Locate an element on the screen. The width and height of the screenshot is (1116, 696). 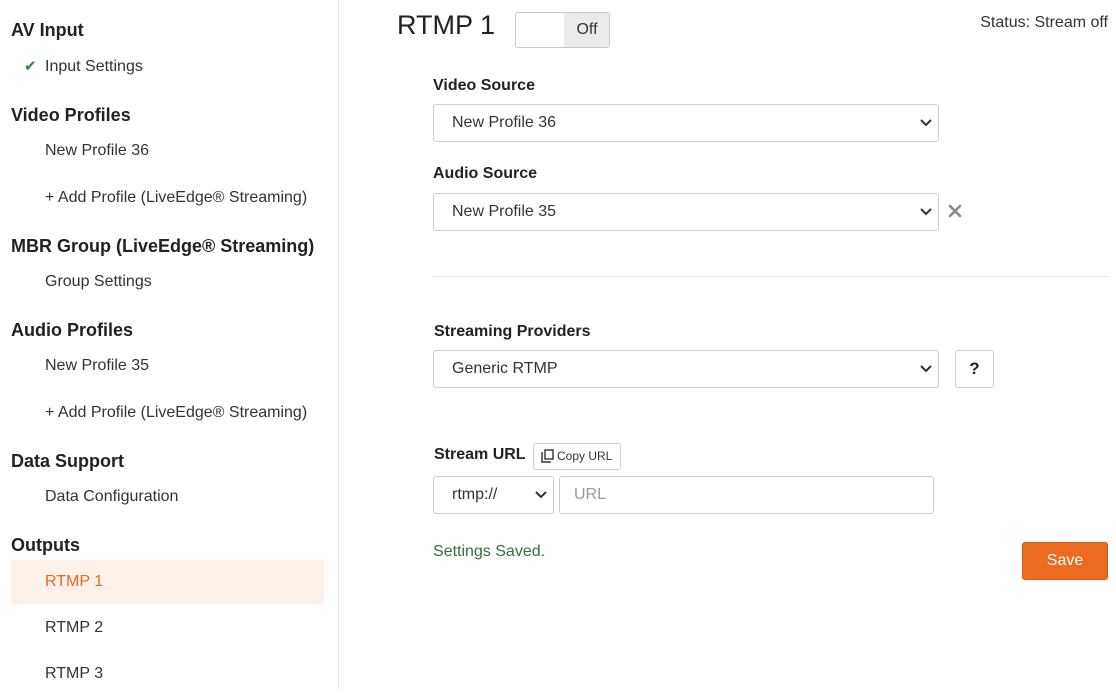
audio-source-value: New Profile 35 is located at coordinates (504, 211).